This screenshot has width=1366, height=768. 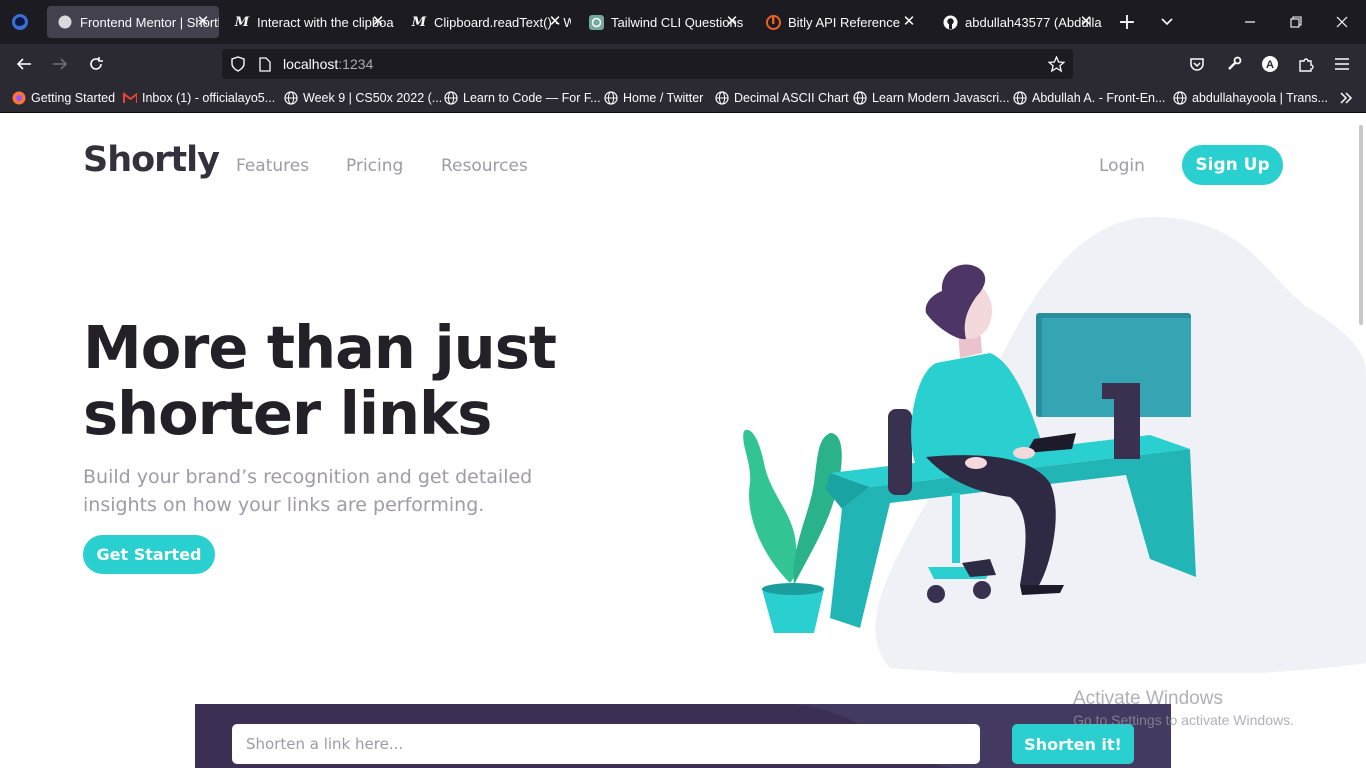 I want to click on bookmark-star-icon, so click(x=1056, y=64).